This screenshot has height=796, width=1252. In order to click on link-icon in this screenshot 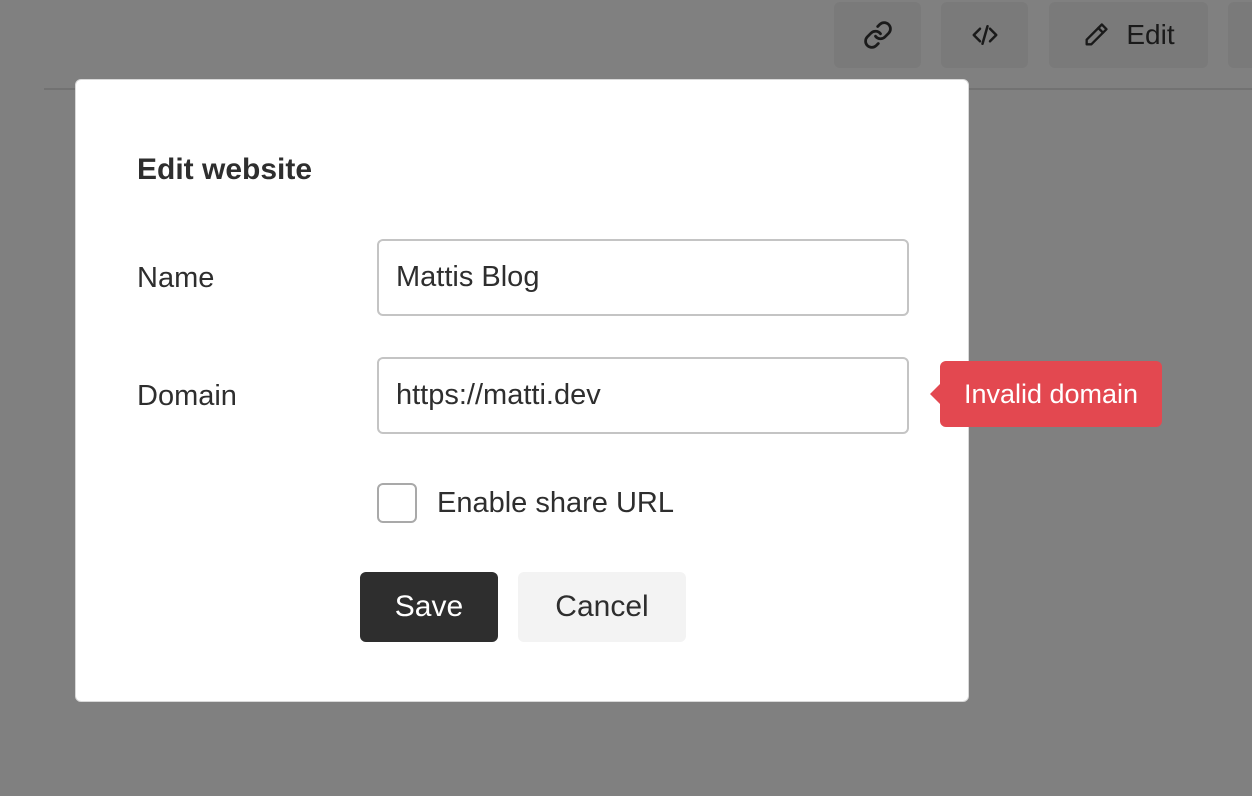, I will do `click(878, 35)`.